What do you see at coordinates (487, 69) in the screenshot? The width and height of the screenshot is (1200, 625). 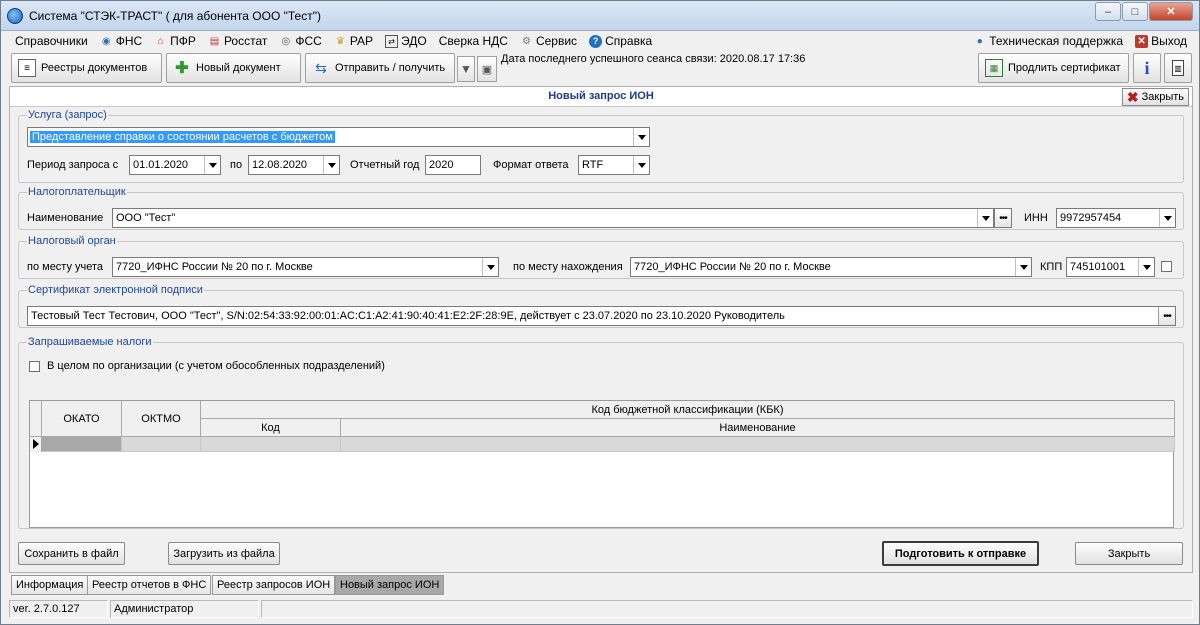 I see `export-button: ▣` at bounding box center [487, 69].